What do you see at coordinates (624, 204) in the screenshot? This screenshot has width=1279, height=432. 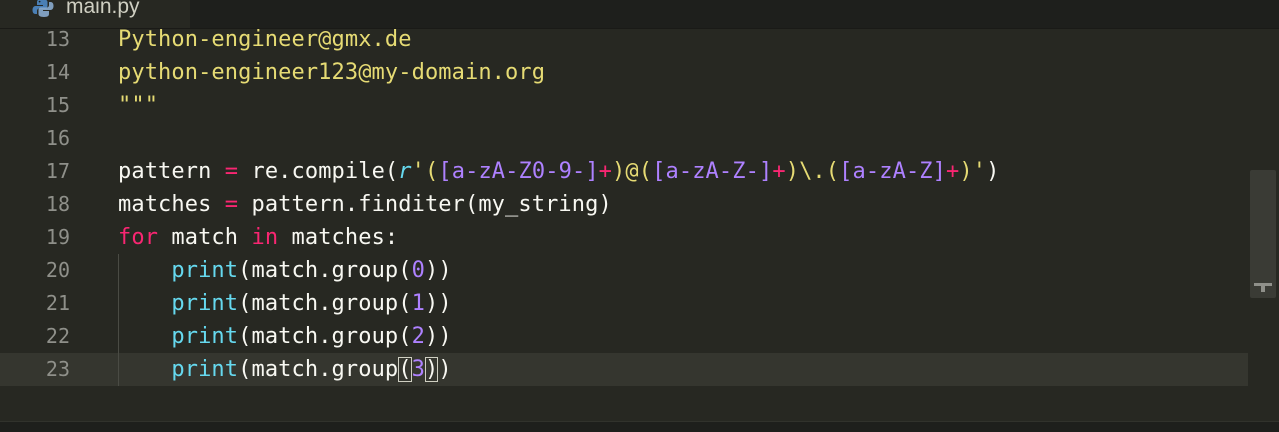 I see `code-line: 18 matches = pattern.finditer(my_string)` at bounding box center [624, 204].